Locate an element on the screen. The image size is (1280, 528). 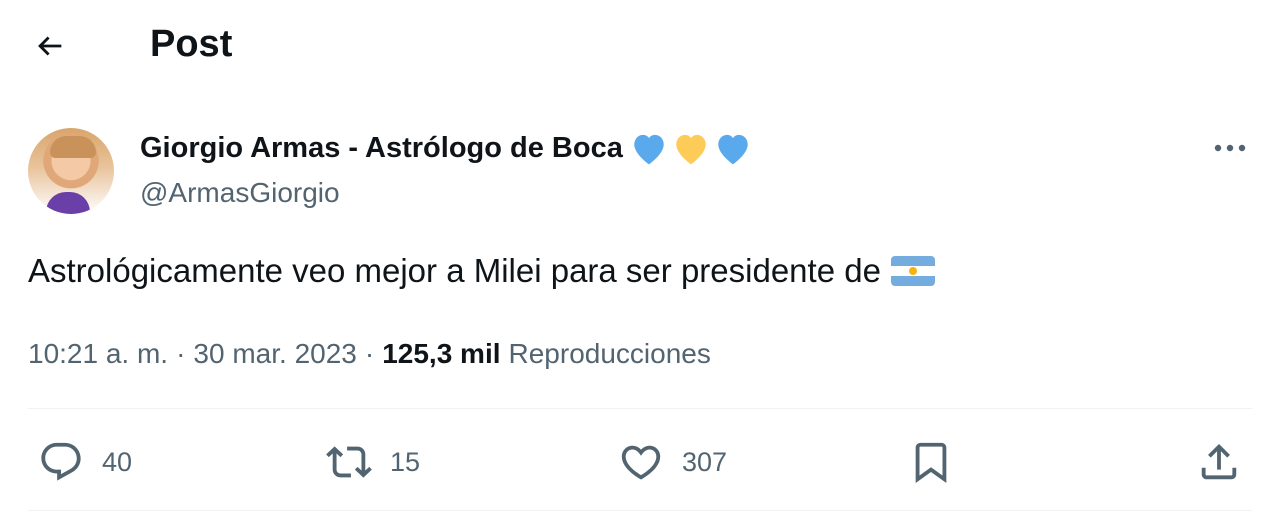
yellow-heart-icon is located at coordinates (691, 149).